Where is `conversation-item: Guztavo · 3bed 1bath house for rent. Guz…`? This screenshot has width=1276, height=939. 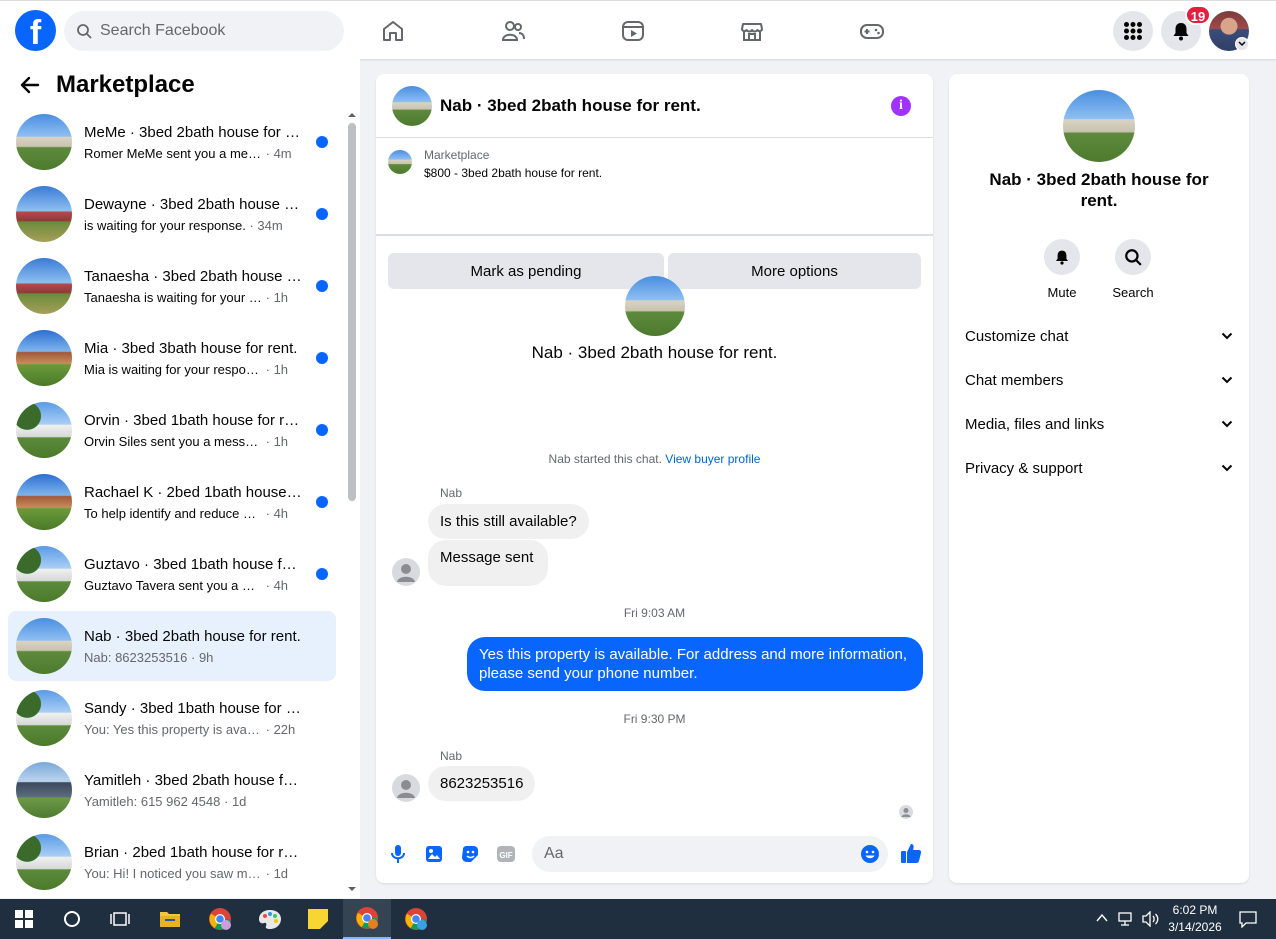 conversation-item: Guztavo · 3bed 1bath house for rent. Guz… is located at coordinates (172, 574).